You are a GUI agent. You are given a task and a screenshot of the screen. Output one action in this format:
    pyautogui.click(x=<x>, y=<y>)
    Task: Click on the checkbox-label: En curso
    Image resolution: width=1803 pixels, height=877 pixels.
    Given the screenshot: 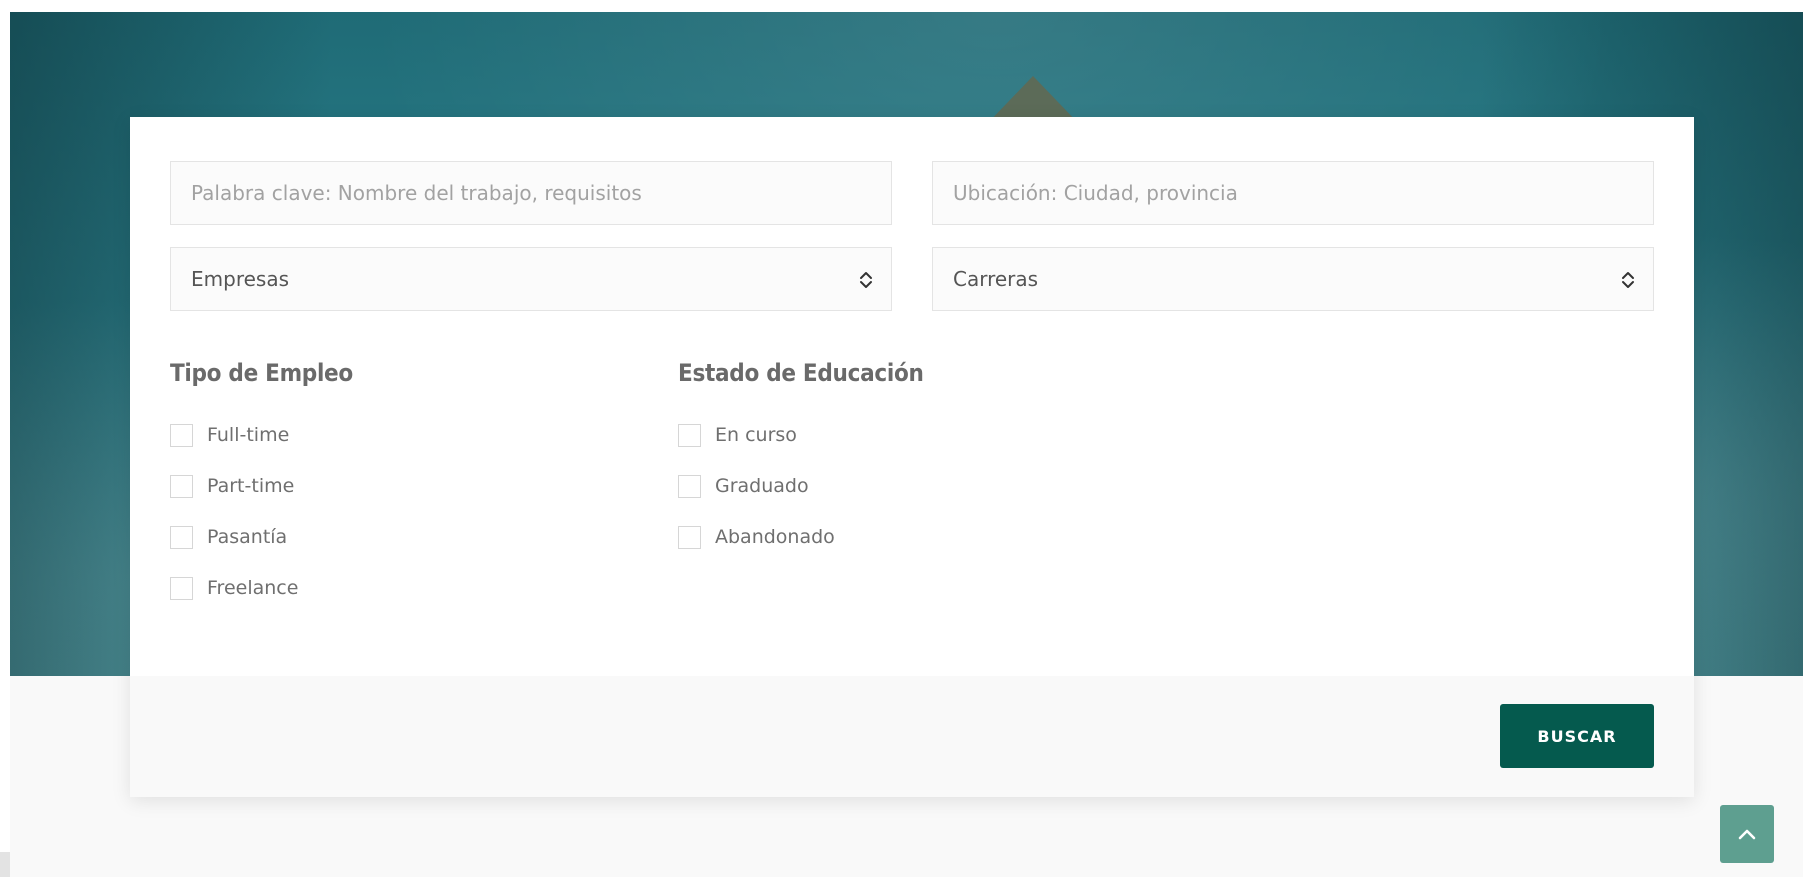 What is the action you would take?
    pyautogui.click(x=756, y=435)
    